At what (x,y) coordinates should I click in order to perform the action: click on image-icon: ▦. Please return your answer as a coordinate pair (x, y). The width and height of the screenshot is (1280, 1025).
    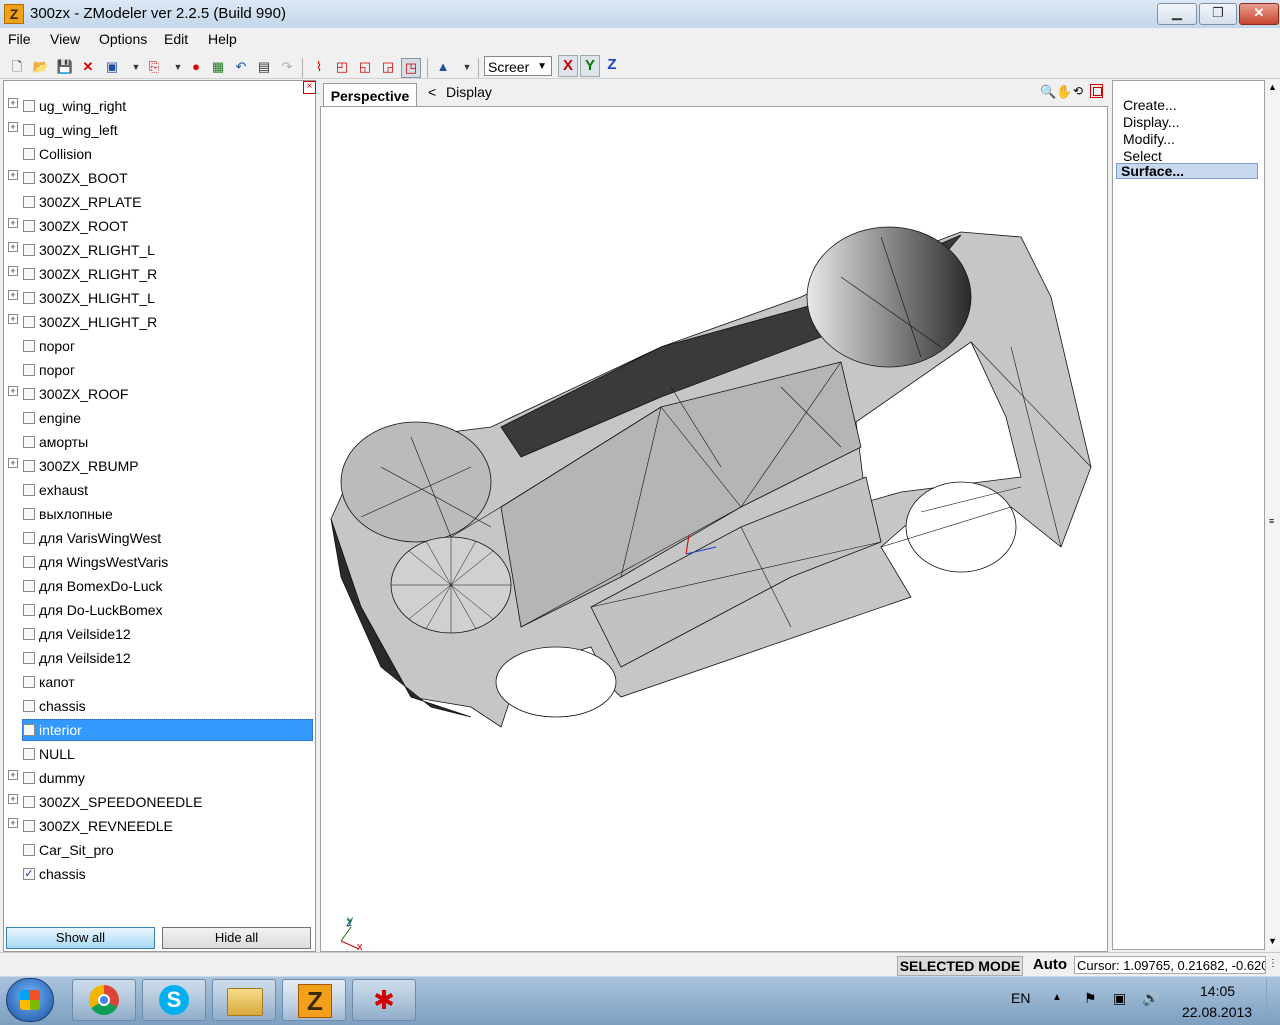
    Looking at the image, I should click on (218, 67).